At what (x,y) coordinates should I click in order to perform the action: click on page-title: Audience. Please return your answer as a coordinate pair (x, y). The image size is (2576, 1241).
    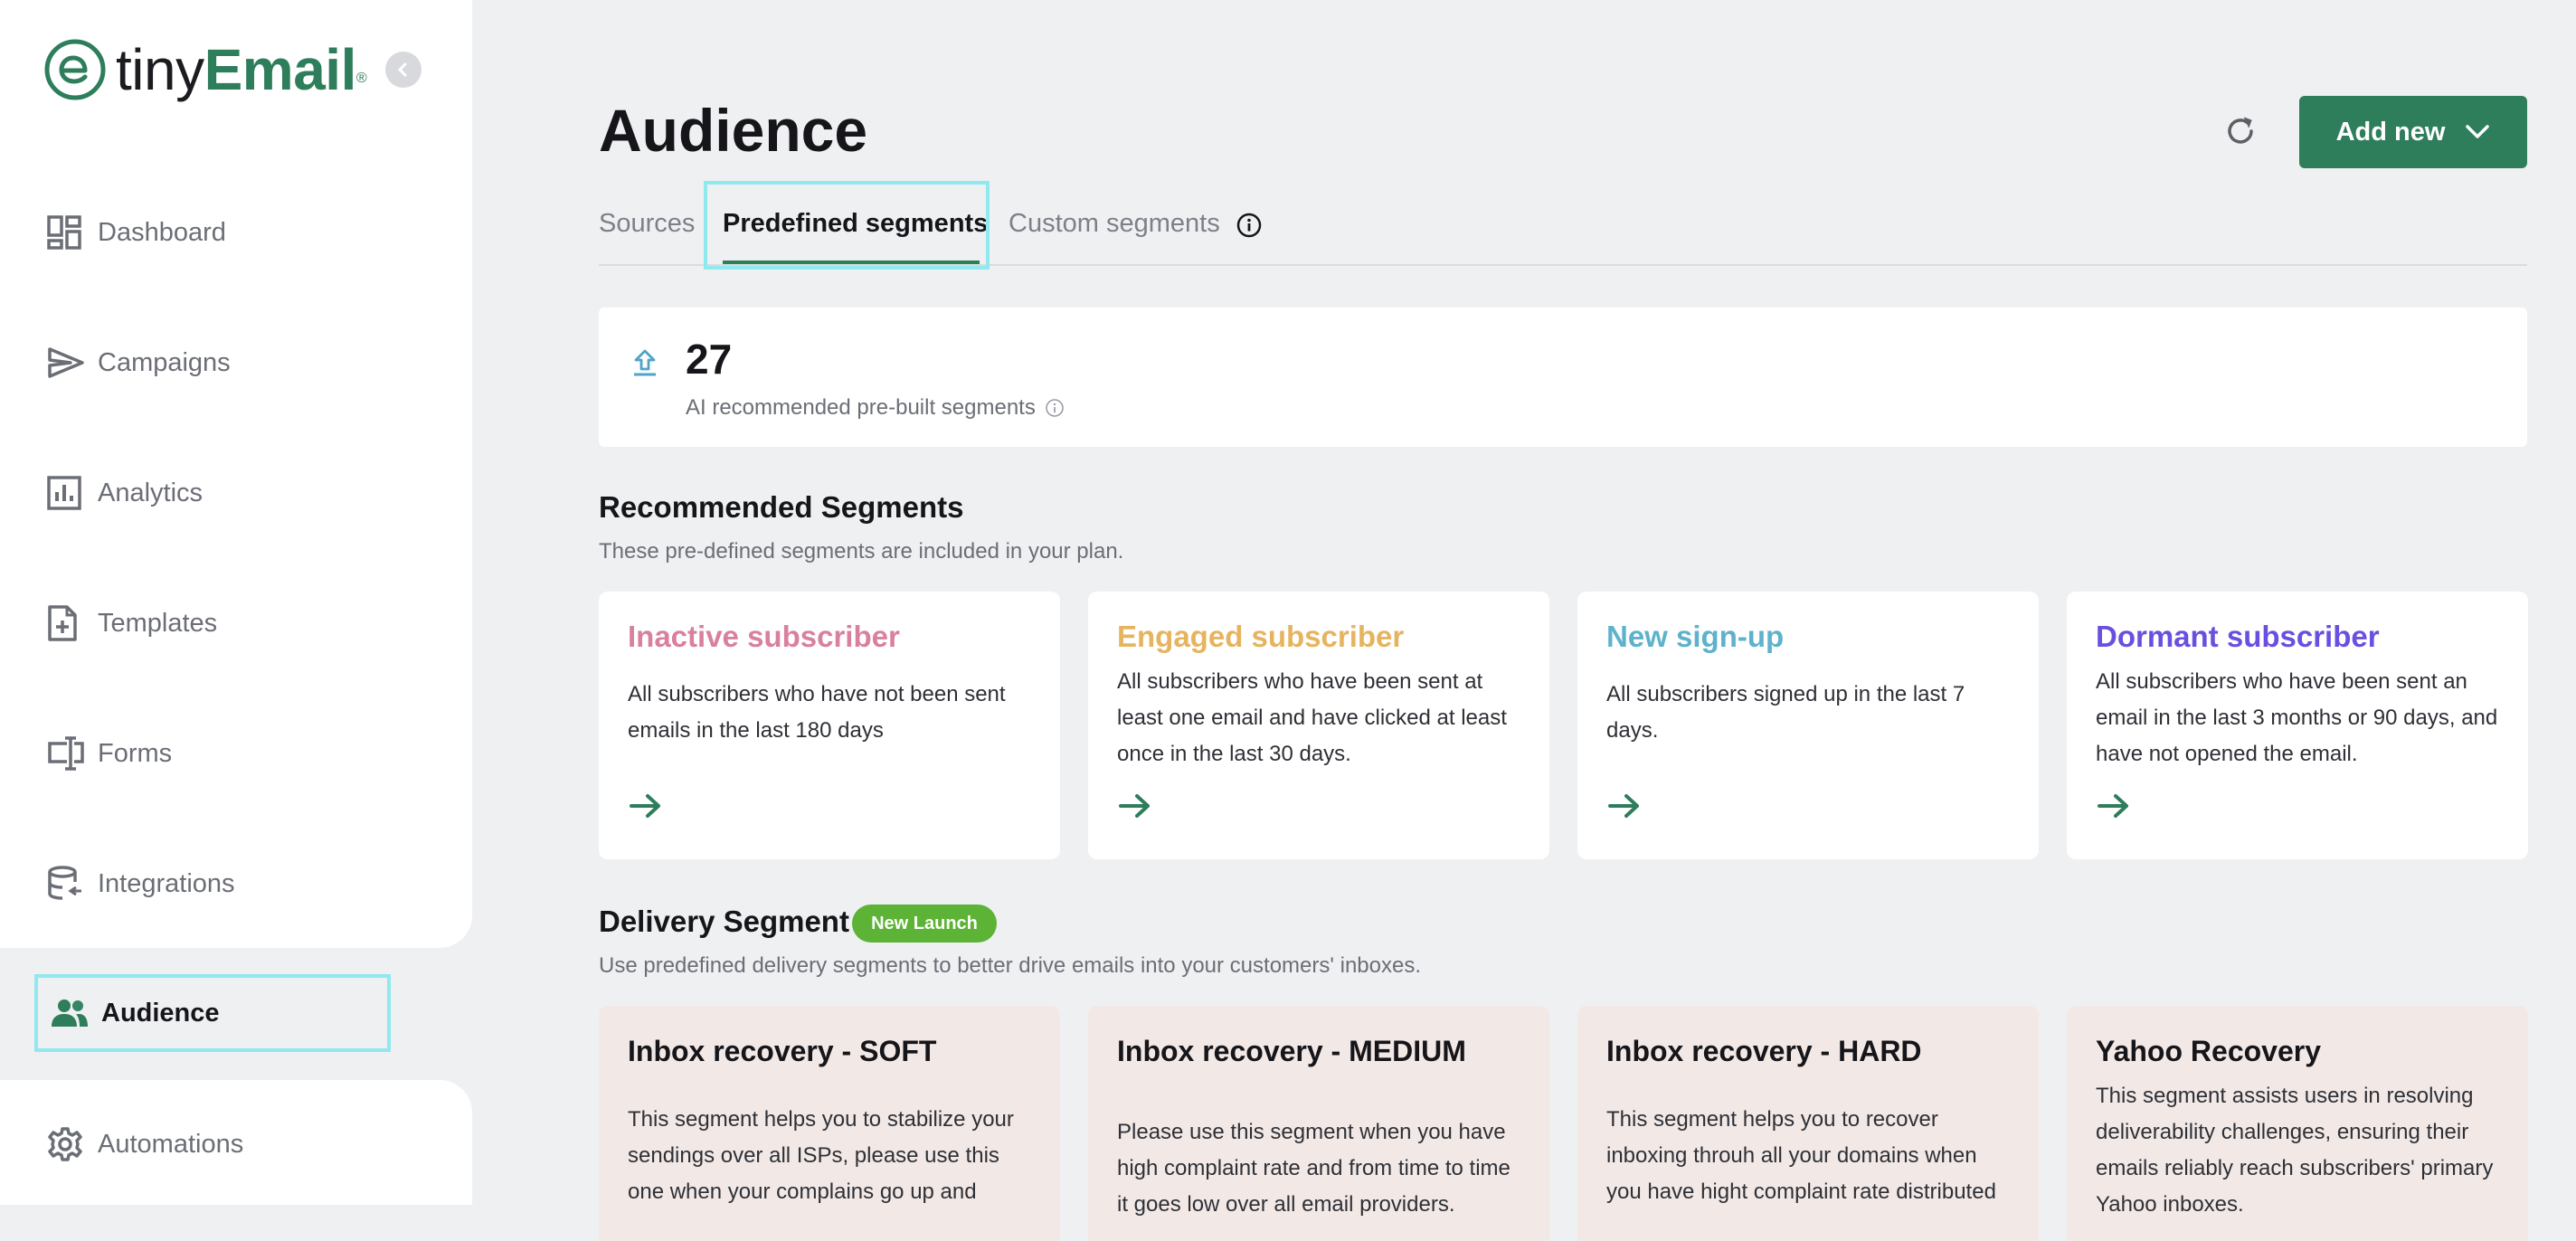
    Looking at the image, I should click on (734, 130).